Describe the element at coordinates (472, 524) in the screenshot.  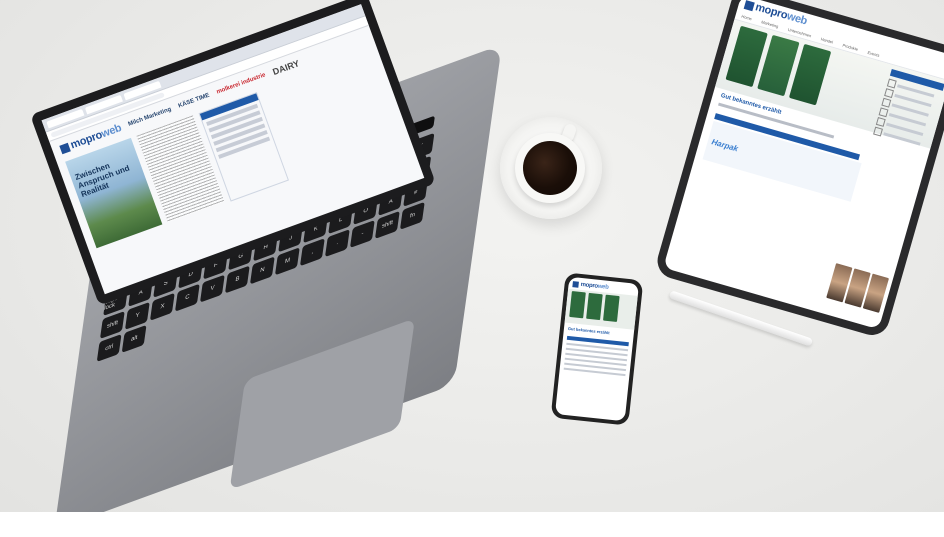
I see `bottom-band` at that location.